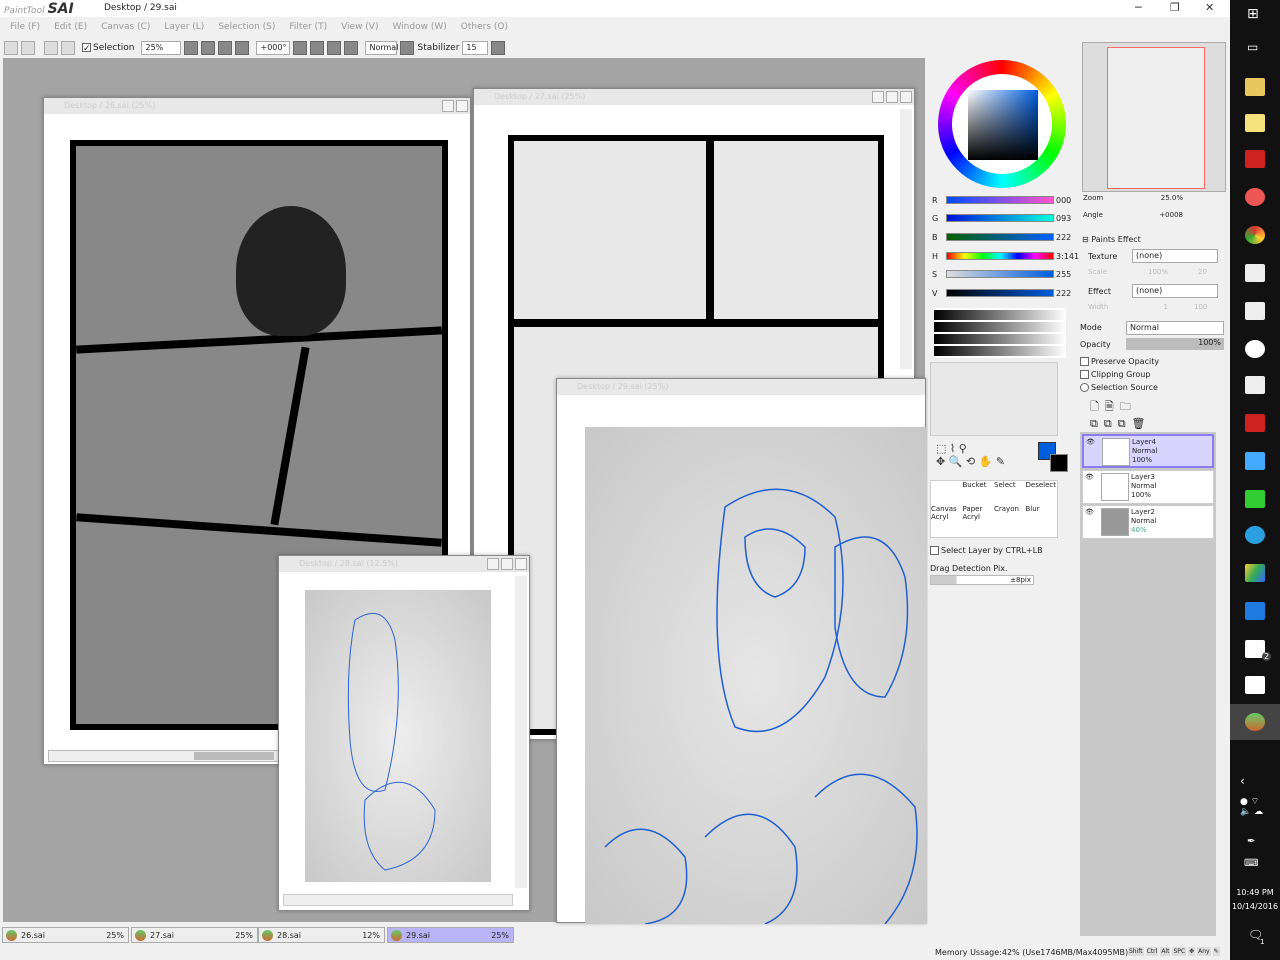 Image resolution: width=1280 pixels, height=960 pixels. What do you see at coordinates (225, 48) in the screenshot?
I see `zoom-in-button` at bounding box center [225, 48].